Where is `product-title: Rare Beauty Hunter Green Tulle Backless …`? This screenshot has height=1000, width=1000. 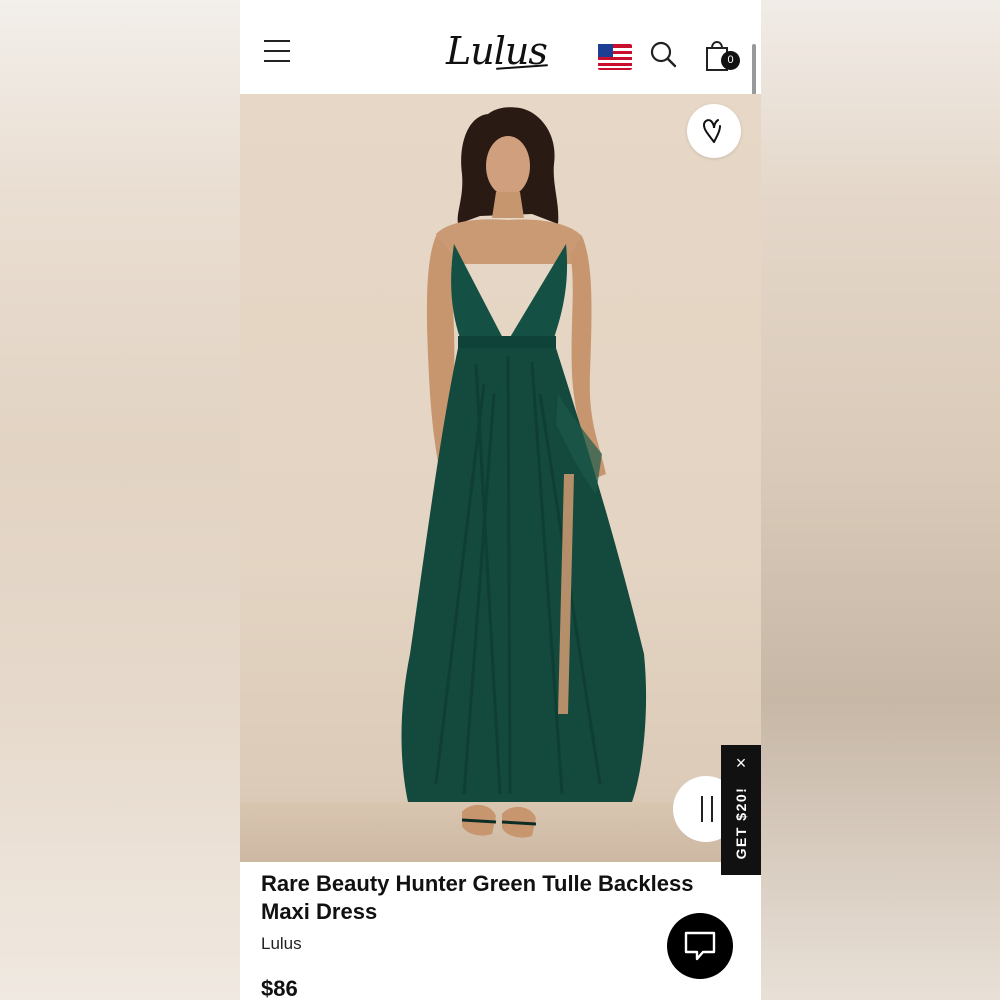 product-title: Rare Beauty Hunter Green Tulle Backless … is located at coordinates (477, 897).